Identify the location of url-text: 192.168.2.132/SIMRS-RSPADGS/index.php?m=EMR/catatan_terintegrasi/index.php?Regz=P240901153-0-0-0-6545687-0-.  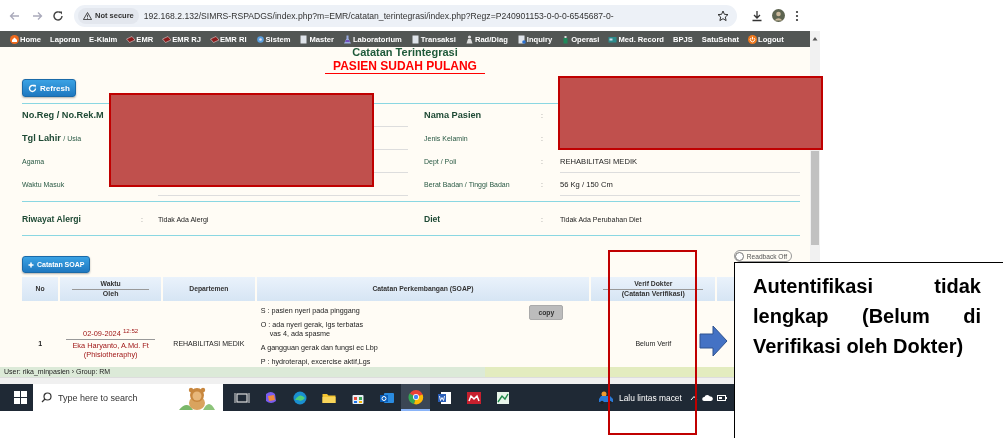
(379, 15).